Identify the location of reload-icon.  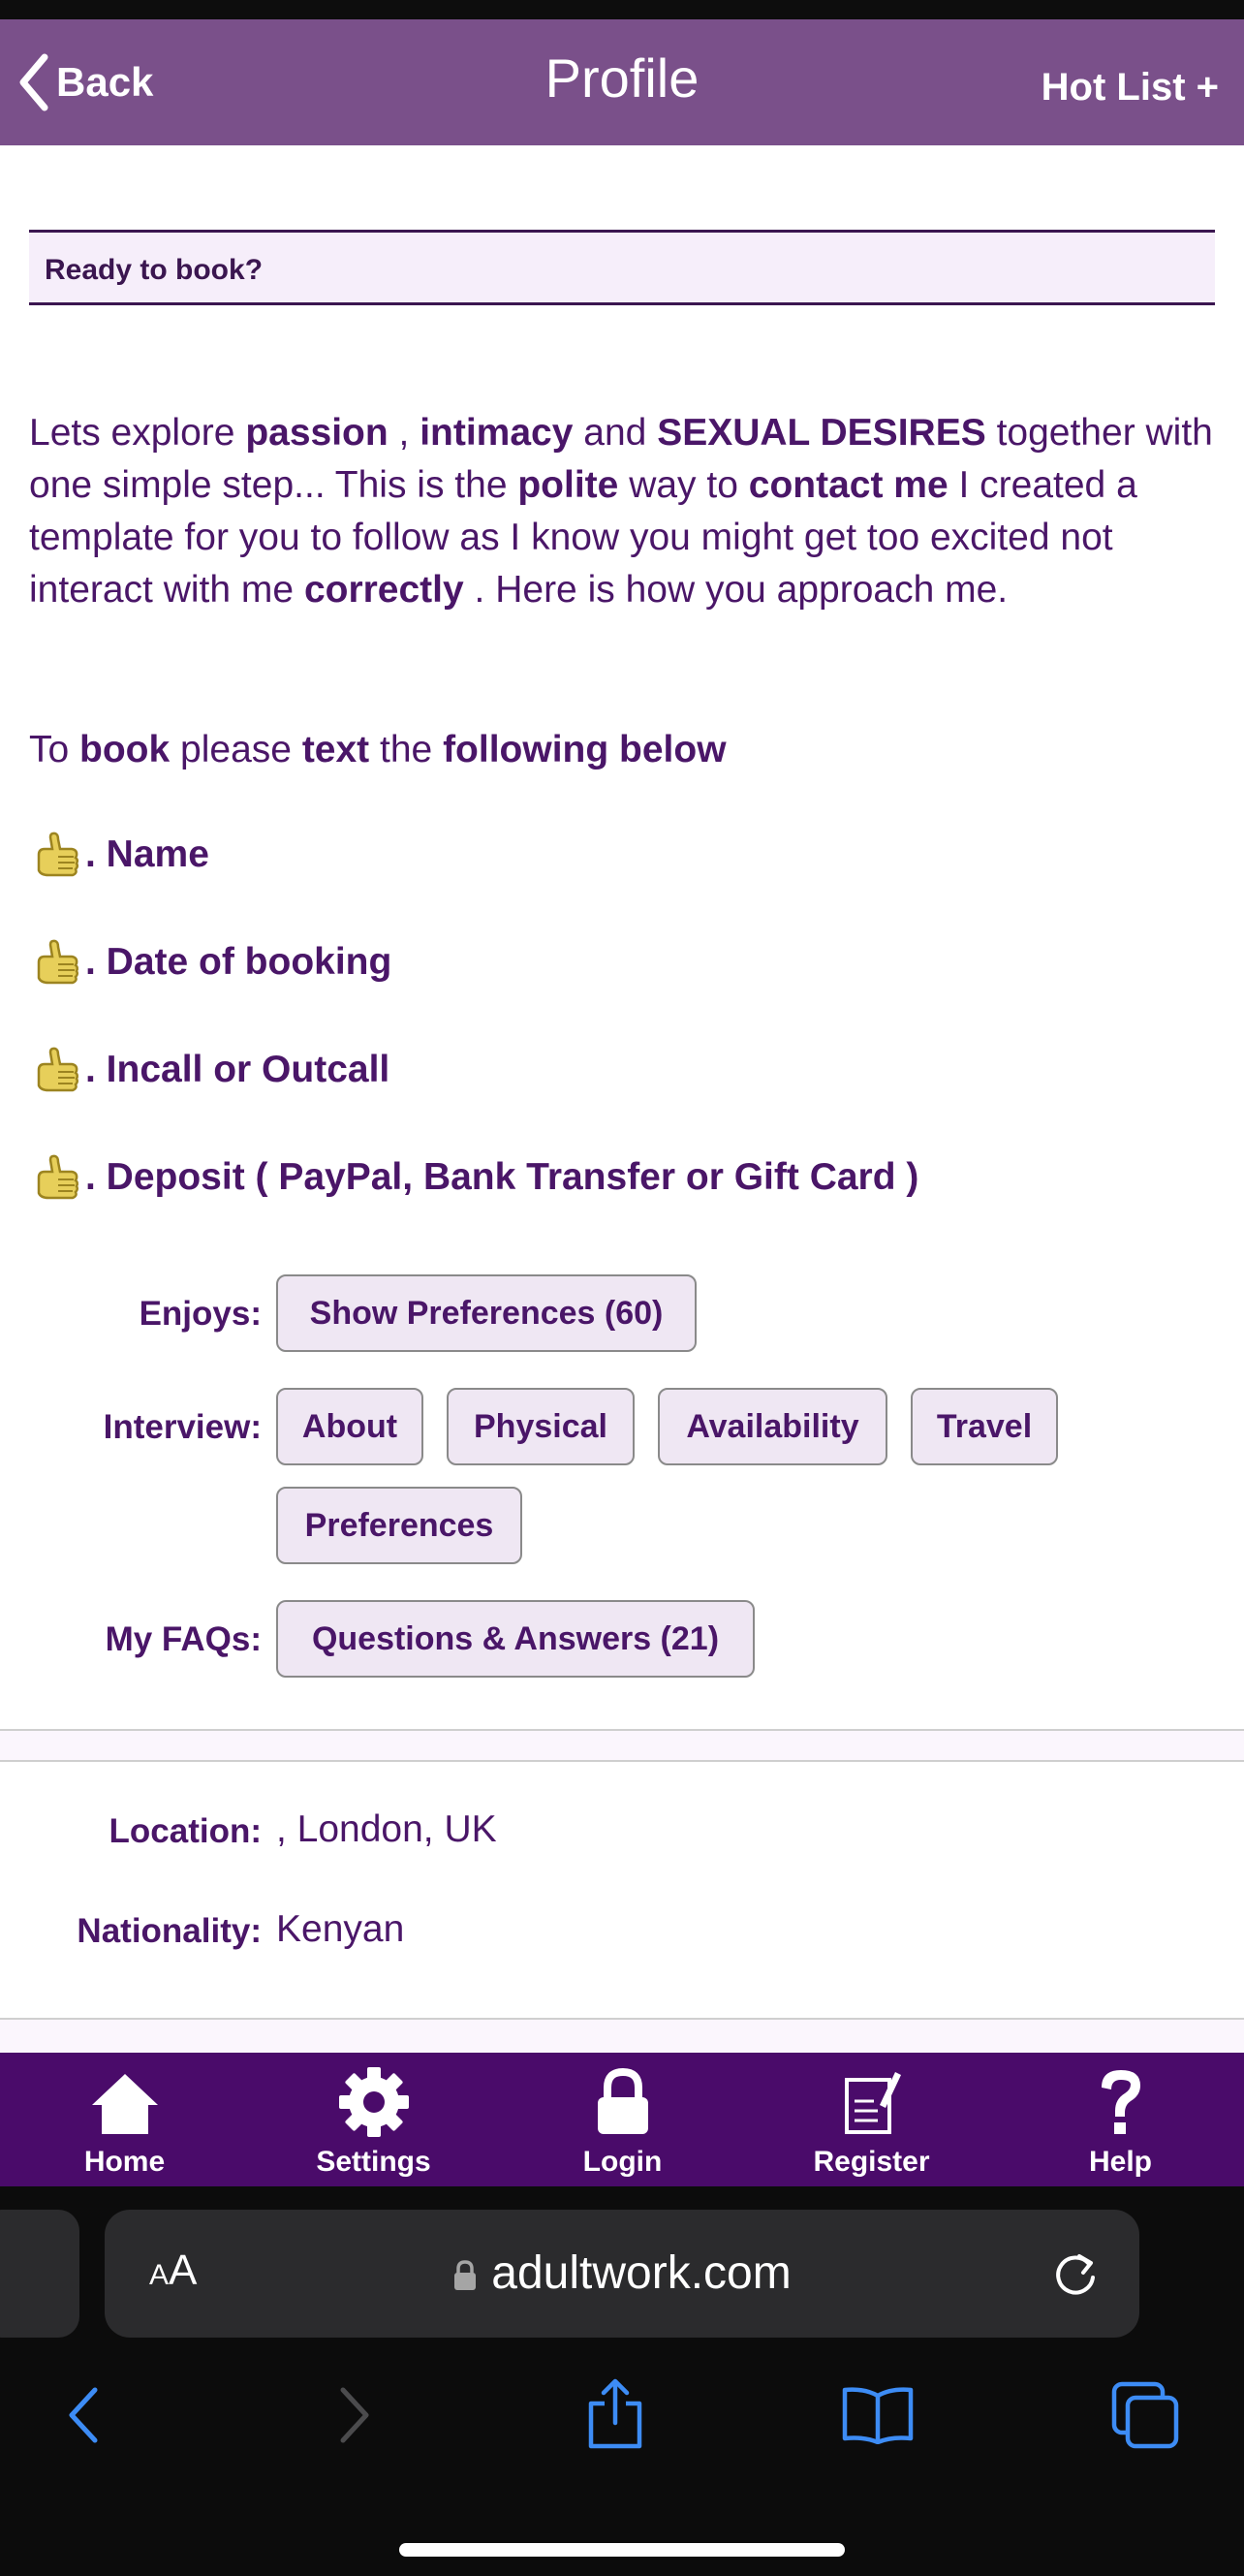
(1075, 2273).